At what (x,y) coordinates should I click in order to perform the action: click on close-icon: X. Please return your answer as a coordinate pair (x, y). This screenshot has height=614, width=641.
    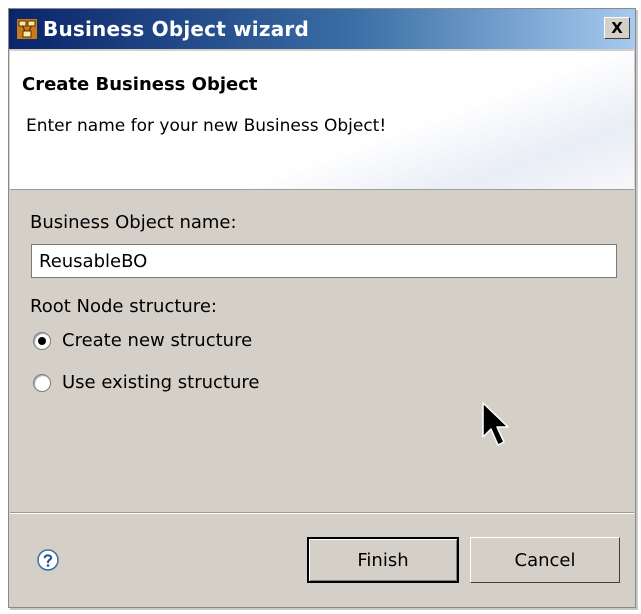
    Looking at the image, I should click on (617, 28).